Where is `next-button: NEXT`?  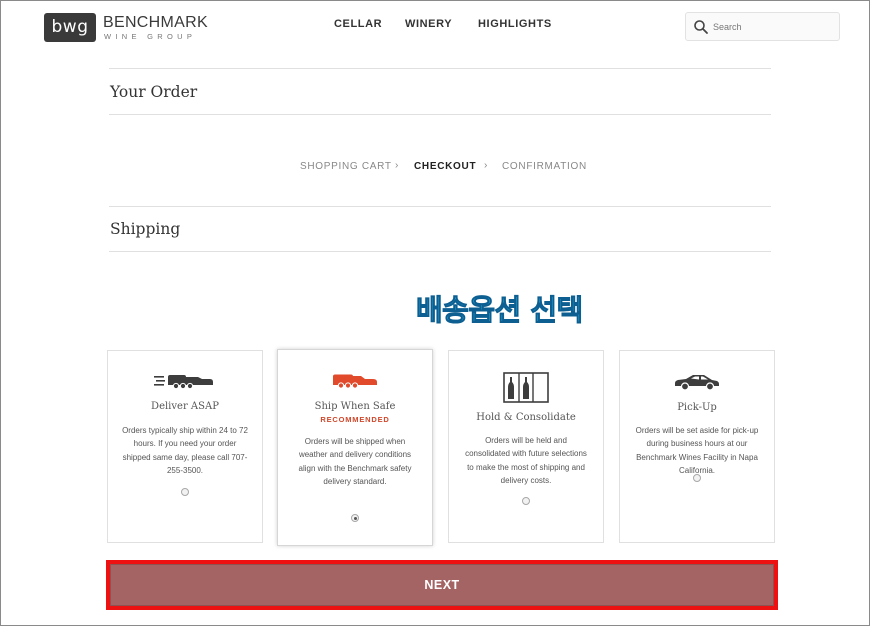
next-button: NEXT is located at coordinates (442, 585).